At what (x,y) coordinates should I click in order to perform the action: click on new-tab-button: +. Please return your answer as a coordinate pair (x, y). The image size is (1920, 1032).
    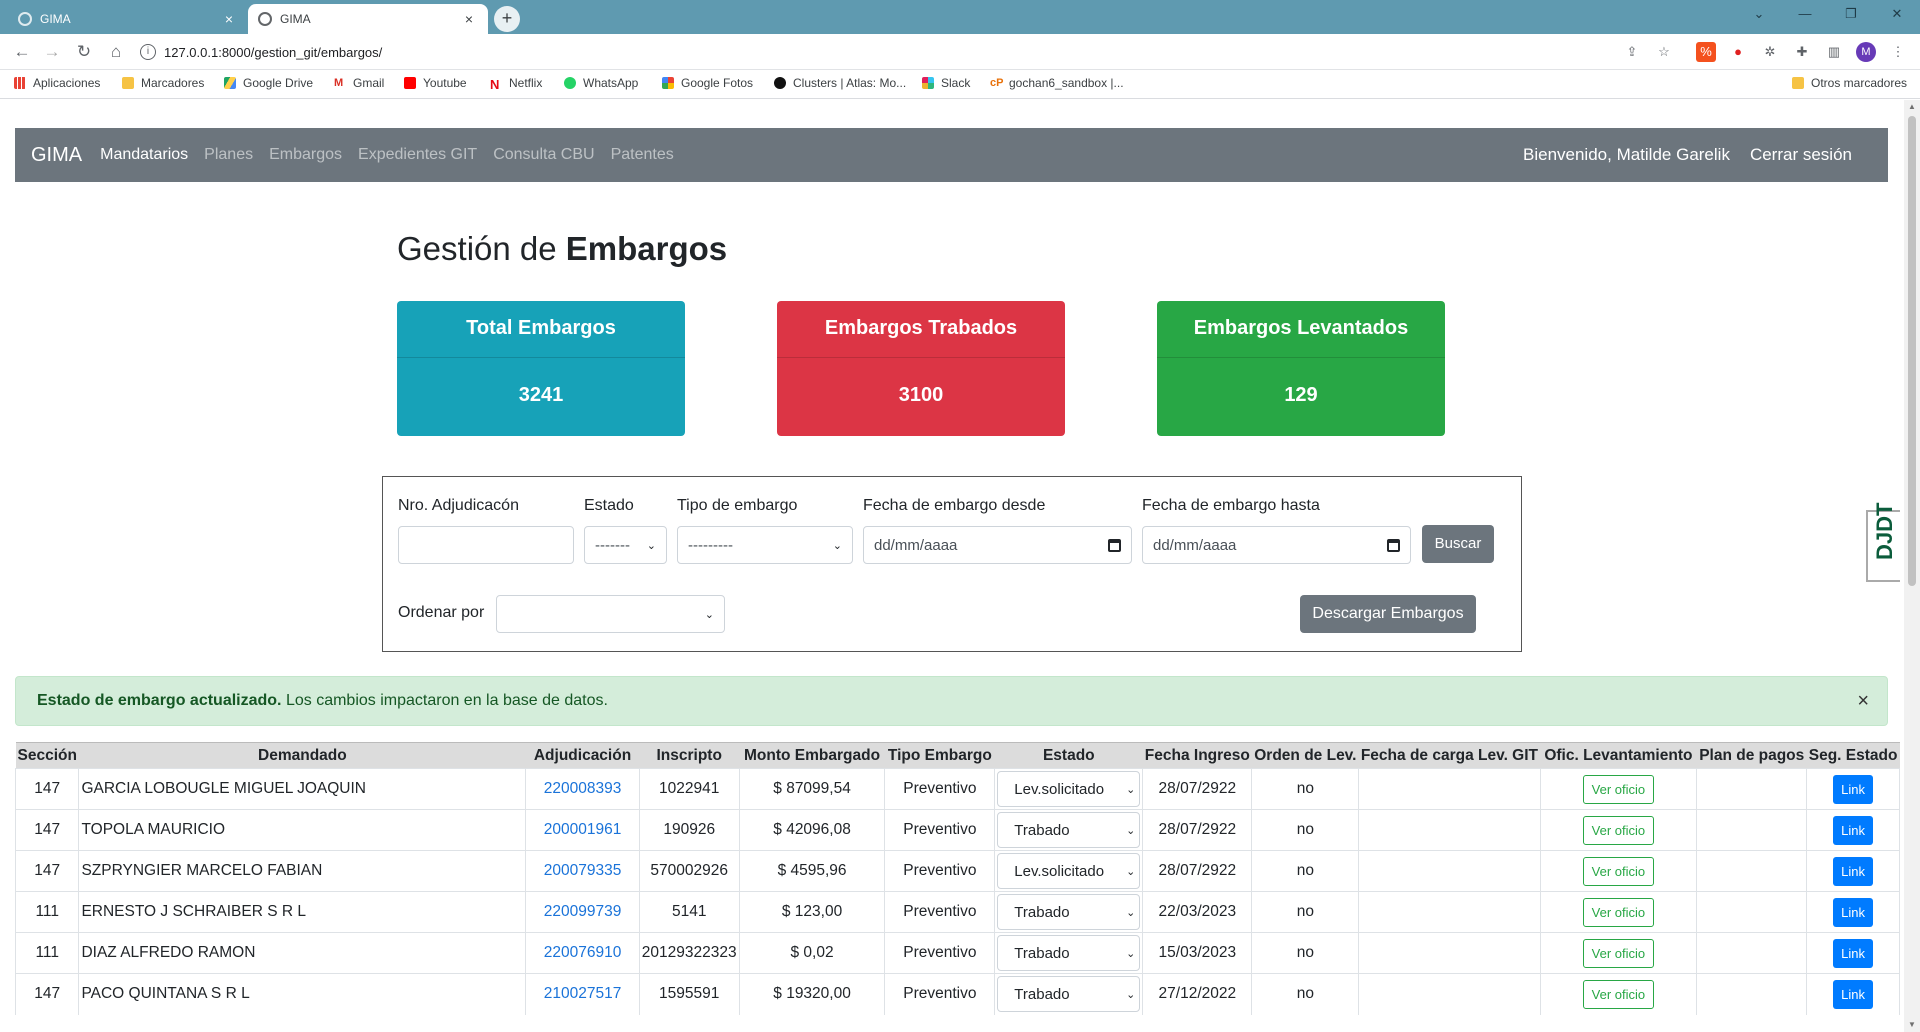
    Looking at the image, I should click on (507, 19).